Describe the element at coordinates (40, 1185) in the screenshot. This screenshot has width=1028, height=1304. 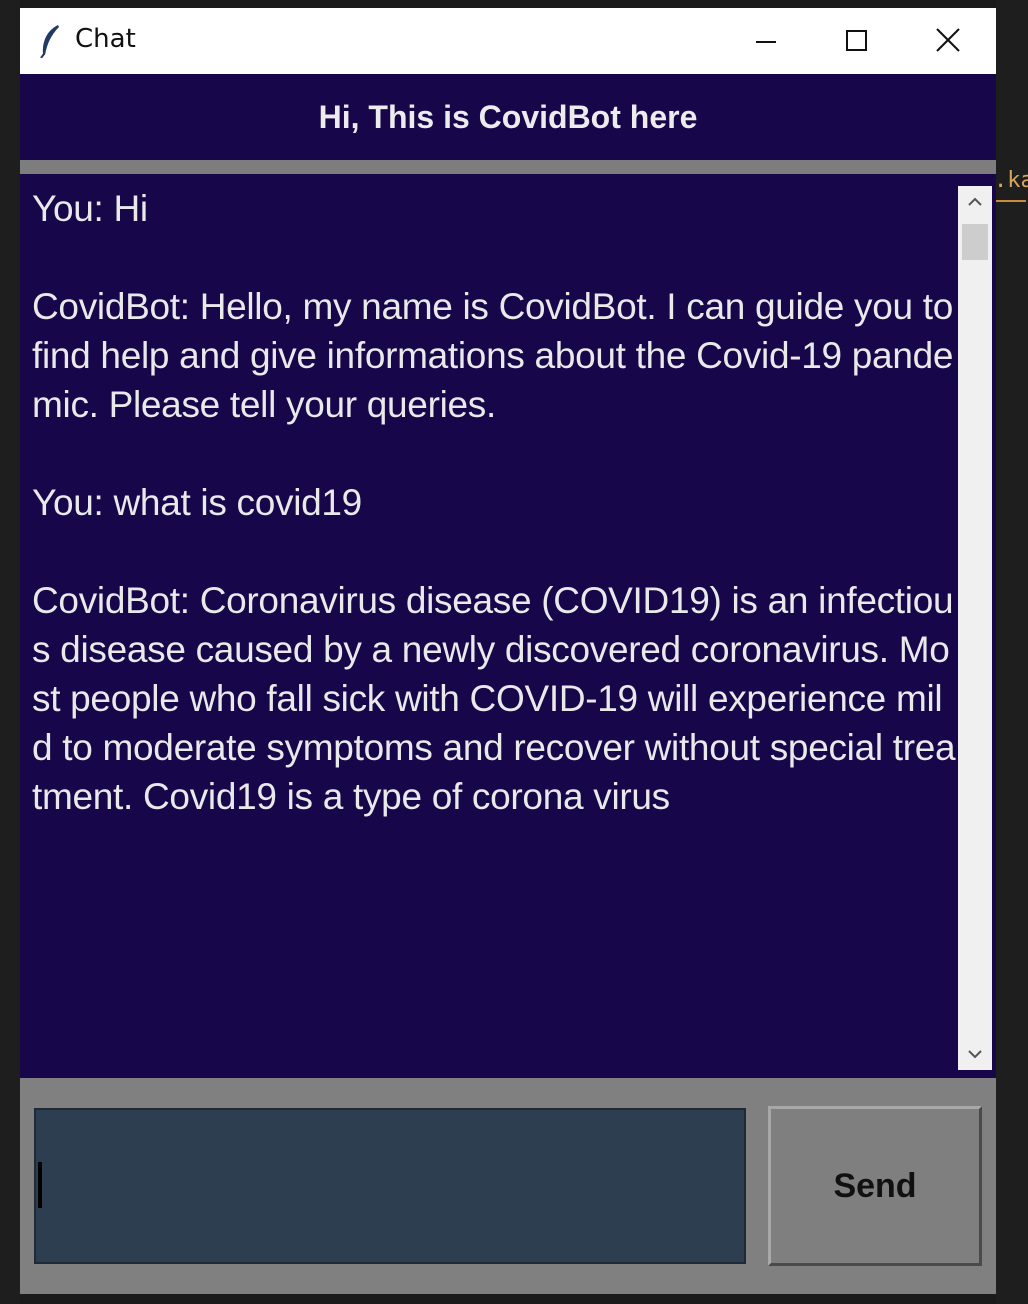
I see `text-caret` at that location.